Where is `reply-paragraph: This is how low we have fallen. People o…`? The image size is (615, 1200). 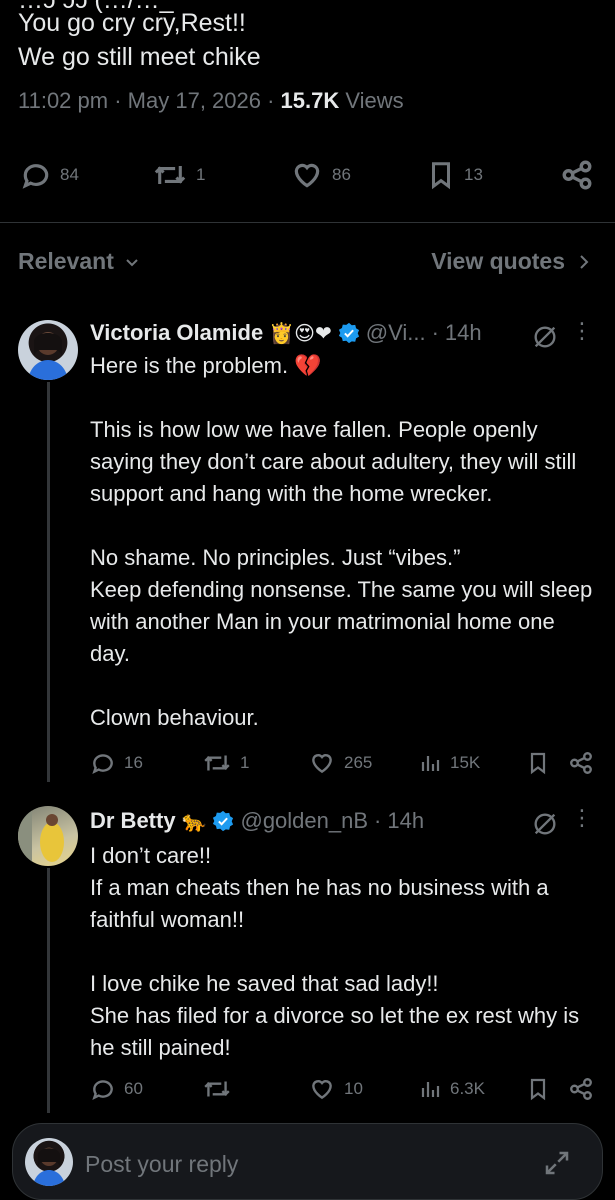
reply-paragraph: This is how low we have fallen. People o… is located at coordinates (333, 461).